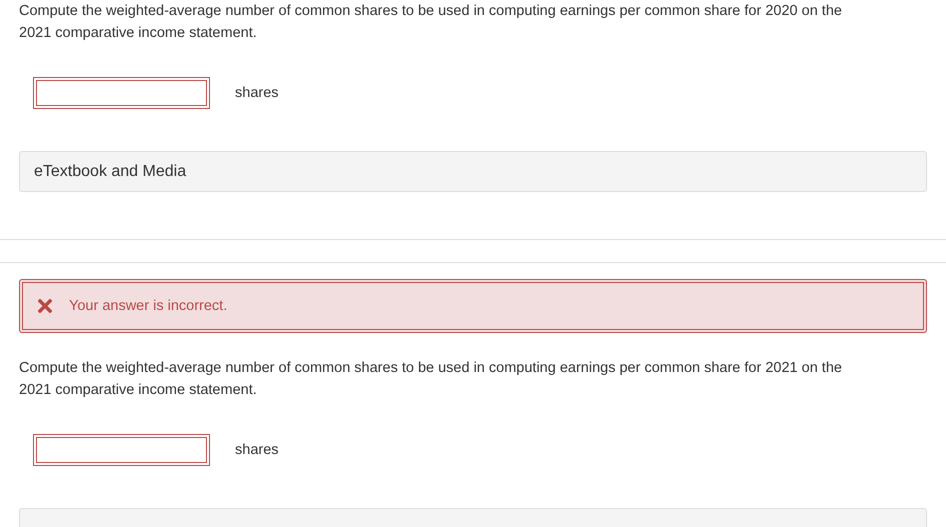 This screenshot has height=527, width=946. Describe the element at coordinates (45, 306) in the screenshot. I see `cross-icon` at that location.